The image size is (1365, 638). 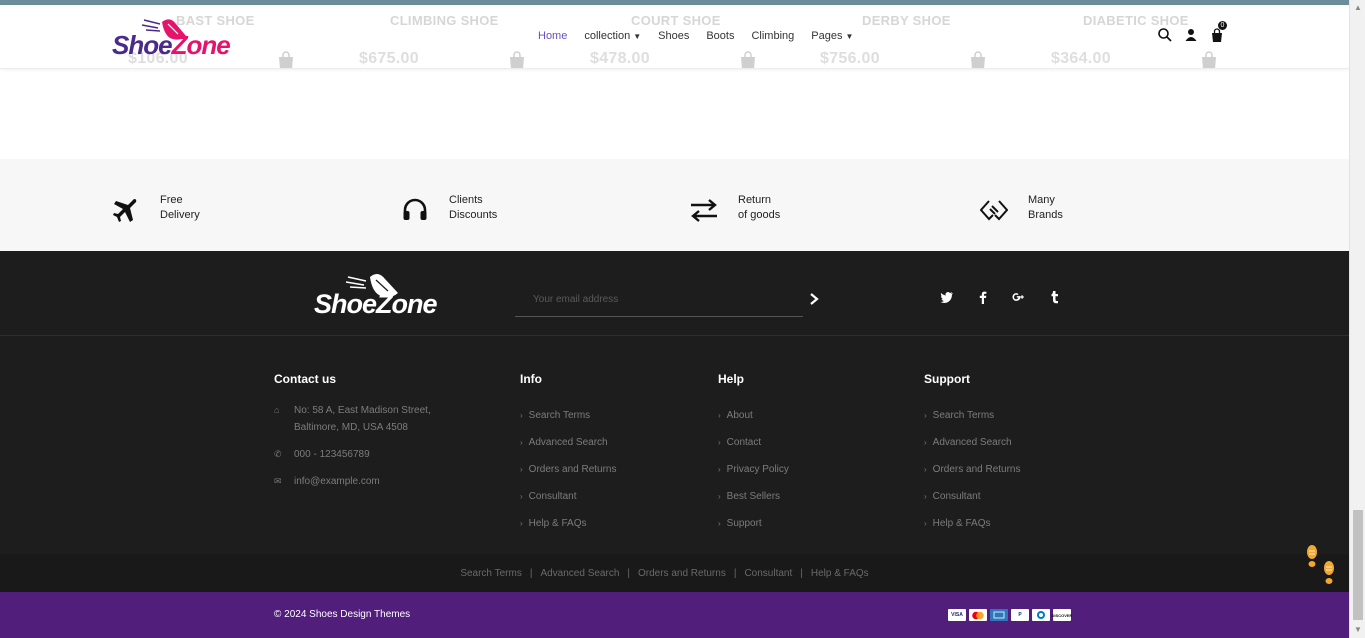 I want to click on user-icon, so click(x=1191, y=35).